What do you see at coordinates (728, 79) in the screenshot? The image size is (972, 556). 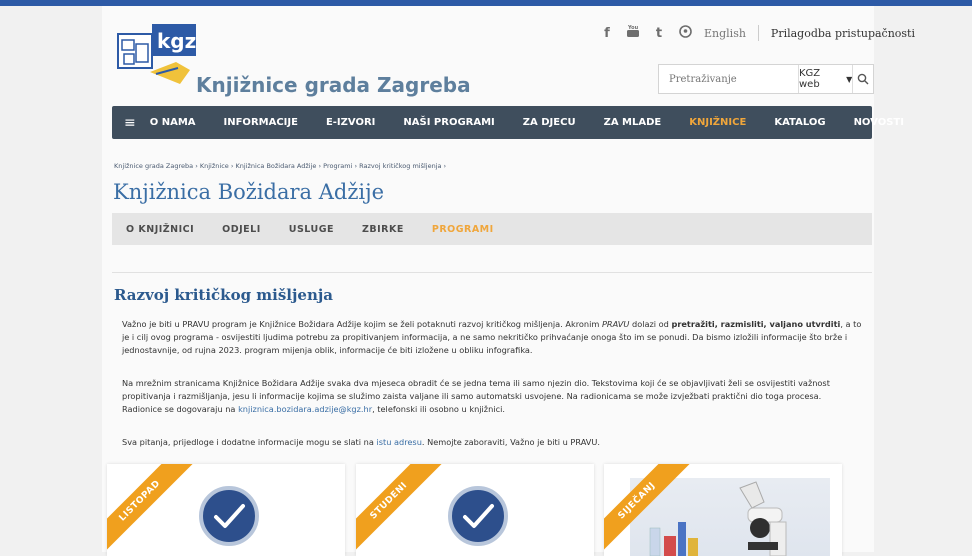 I see `search-input` at bounding box center [728, 79].